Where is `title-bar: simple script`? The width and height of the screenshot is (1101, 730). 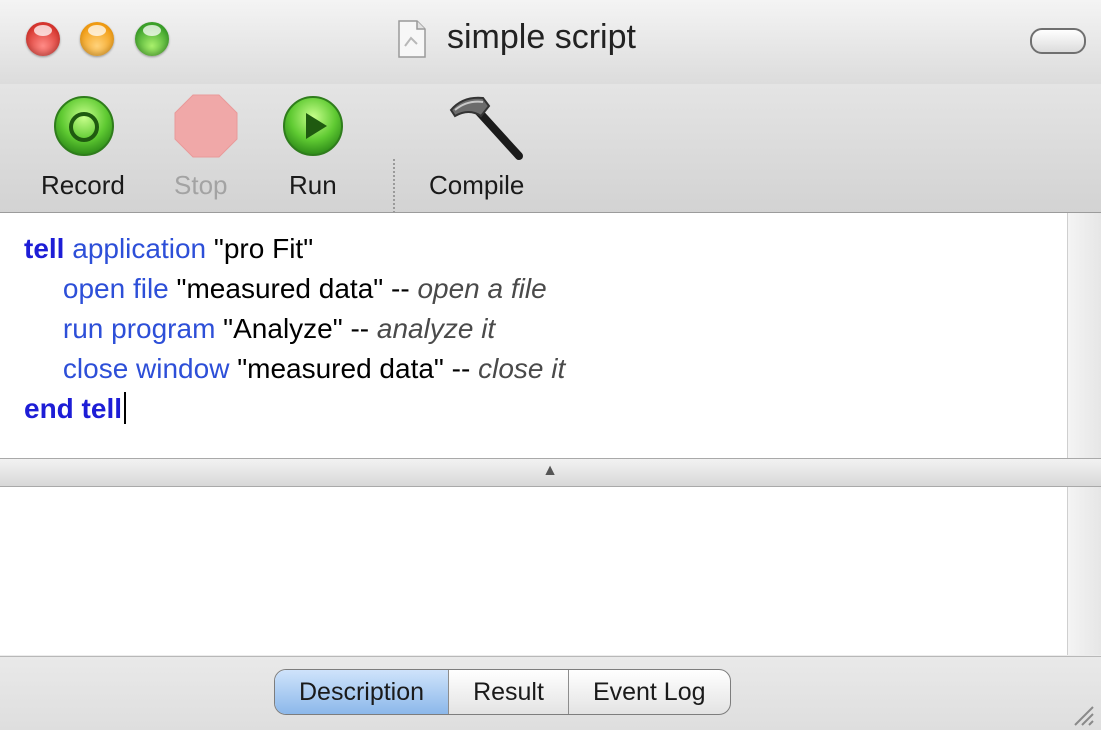 title-bar: simple script is located at coordinates (550, 42).